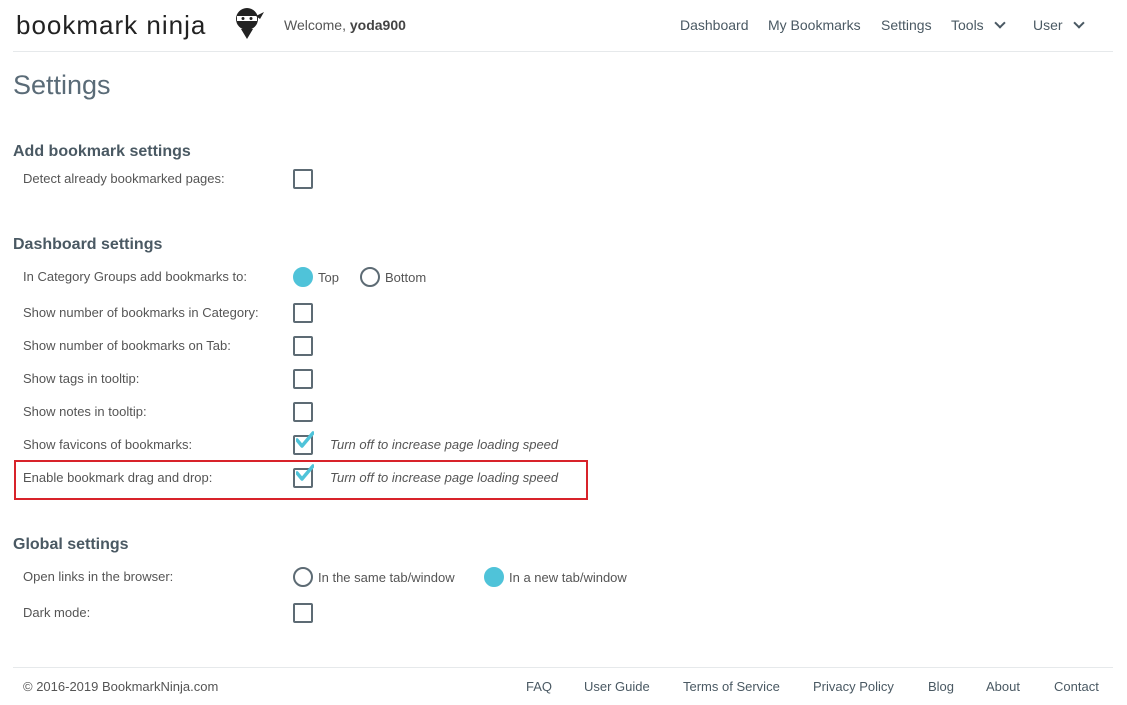 This screenshot has width=1127, height=705. I want to click on nav-dashboard: Dashboard, so click(714, 25).